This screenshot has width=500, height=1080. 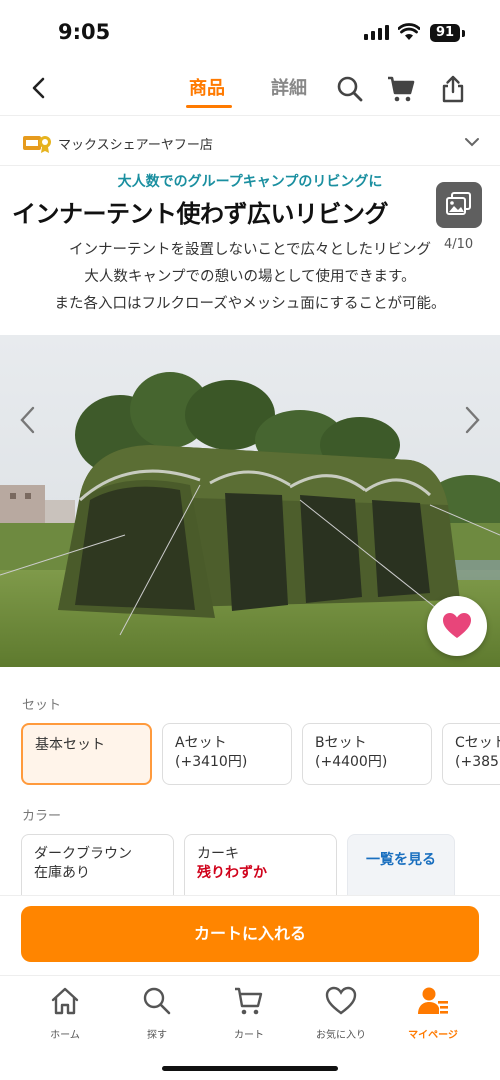 I want to click on color-label: カラー, so click(x=42, y=816).